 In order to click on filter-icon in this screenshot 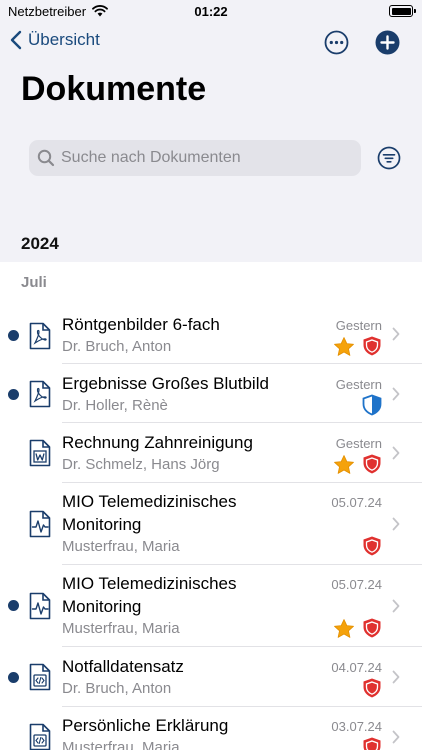, I will do `click(389, 158)`.